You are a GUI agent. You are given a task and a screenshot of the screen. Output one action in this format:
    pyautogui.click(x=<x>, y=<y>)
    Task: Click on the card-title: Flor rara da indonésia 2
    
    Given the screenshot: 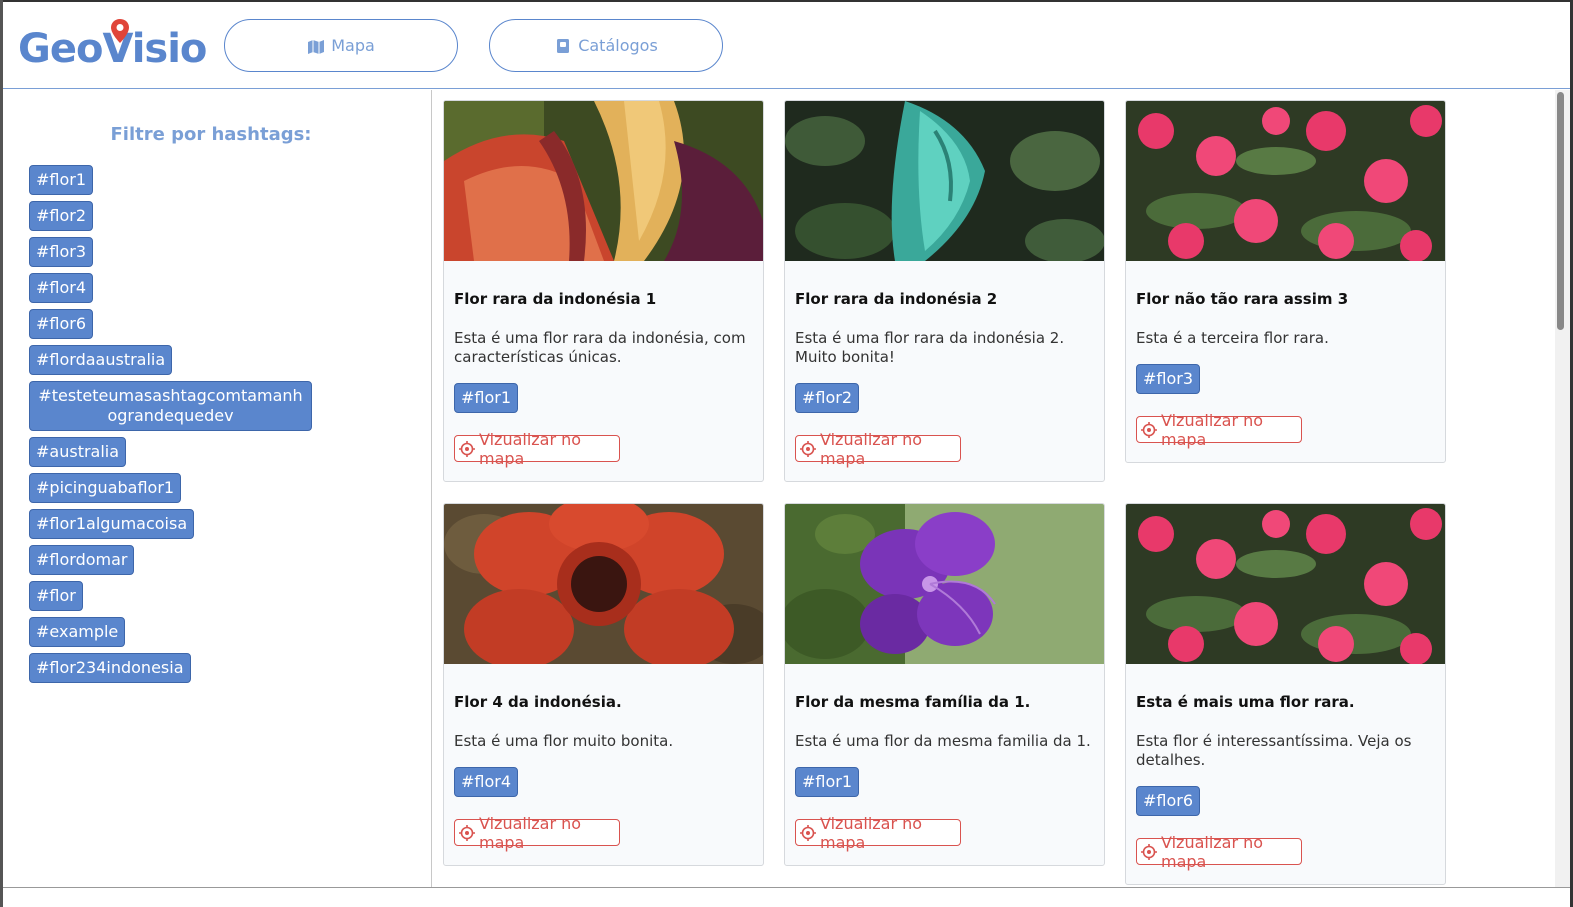 What is the action you would take?
    pyautogui.click(x=896, y=299)
    